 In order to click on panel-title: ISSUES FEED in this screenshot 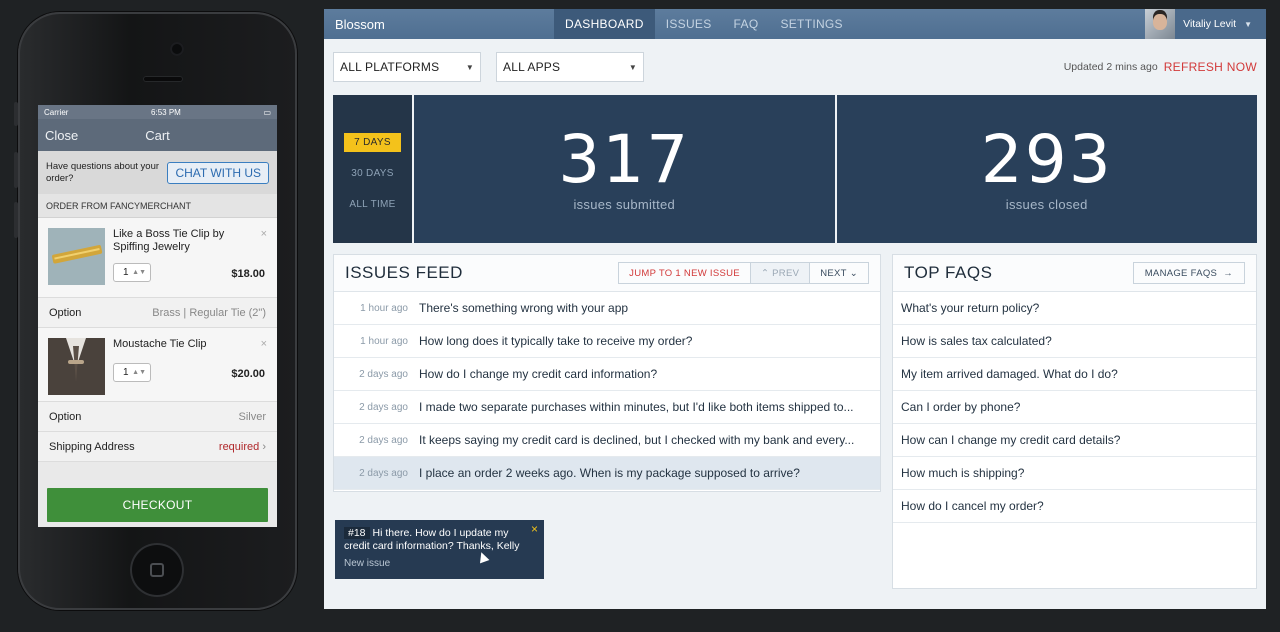, I will do `click(404, 272)`.